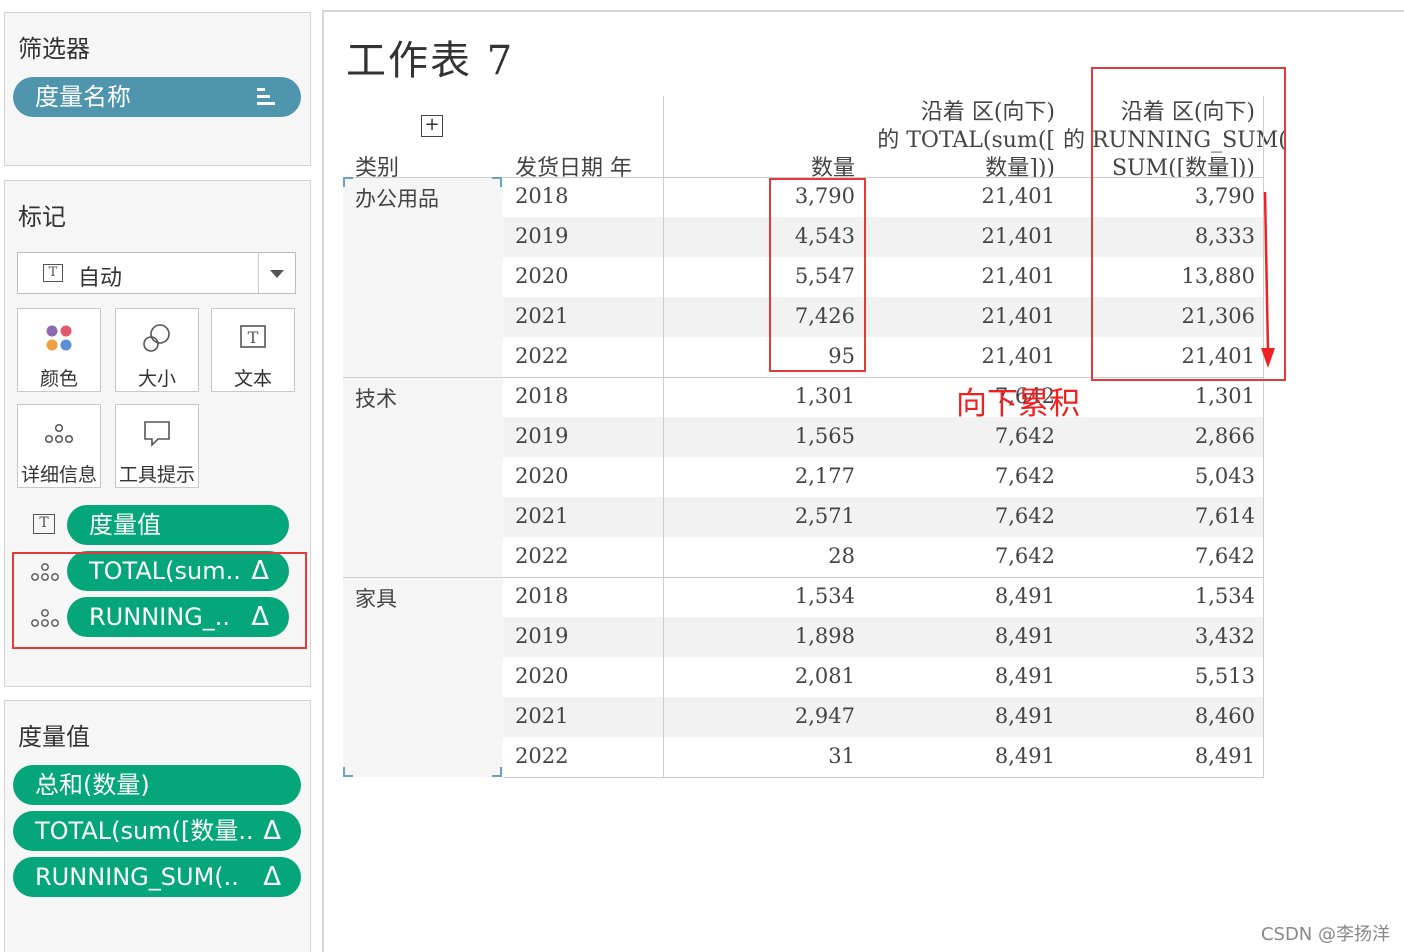  I want to click on marks-tooltip-button: 工具提示, so click(157, 446).